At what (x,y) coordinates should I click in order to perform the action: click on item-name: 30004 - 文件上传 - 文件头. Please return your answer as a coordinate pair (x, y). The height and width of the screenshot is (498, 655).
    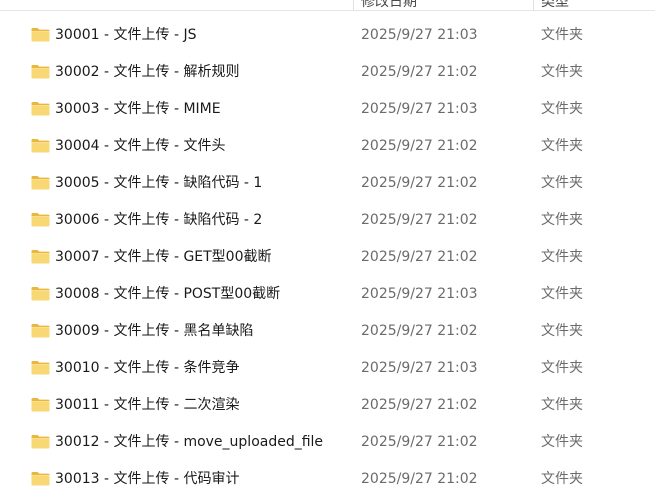
    Looking at the image, I should click on (140, 146).